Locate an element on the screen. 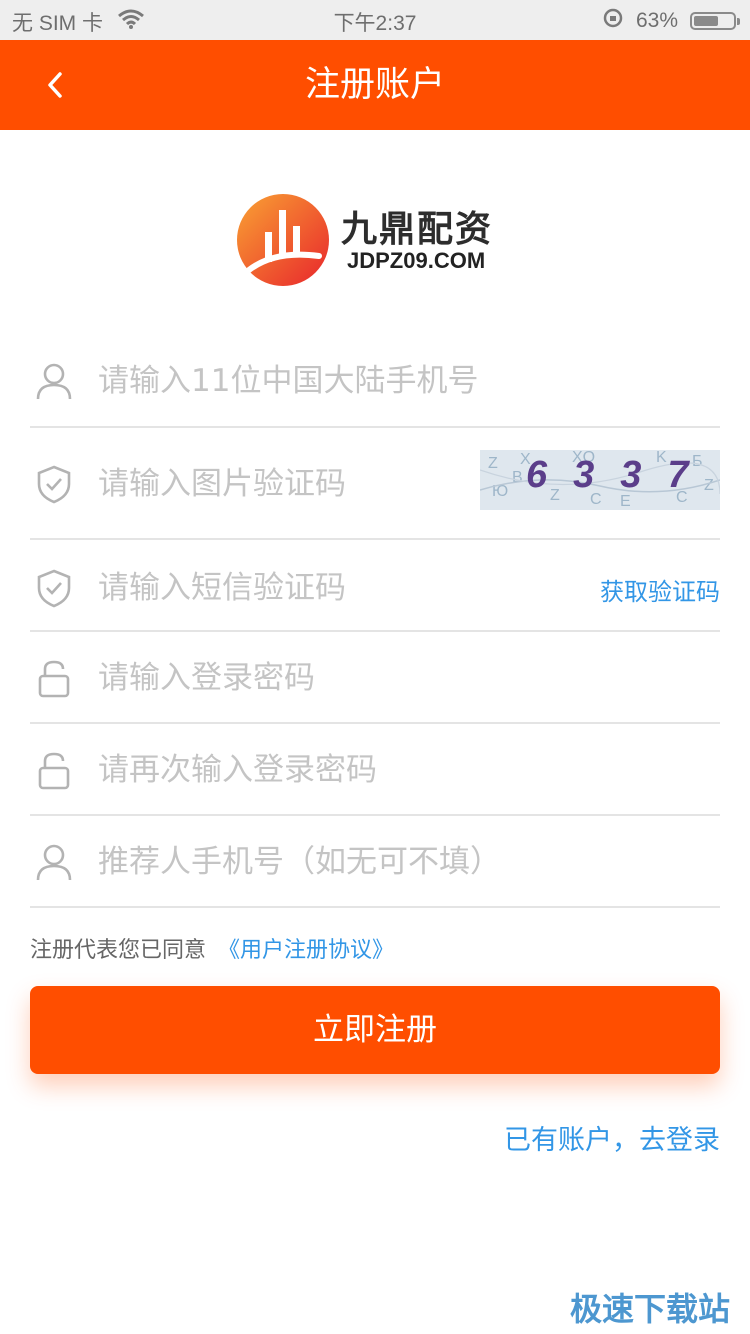 The height and width of the screenshot is (1334, 750). orientation-lock-icon is located at coordinates (613, 21).